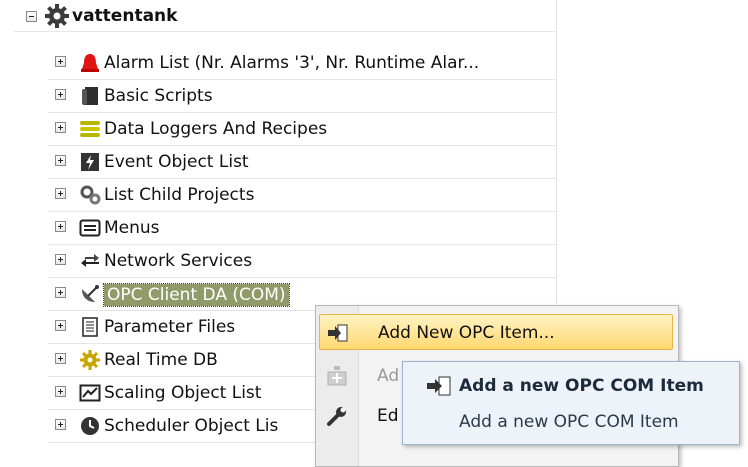 This screenshot has height=467, width=748. I want to click on tree-item-data-loggers: Data Loggers And Recipes, so click(302, 129).